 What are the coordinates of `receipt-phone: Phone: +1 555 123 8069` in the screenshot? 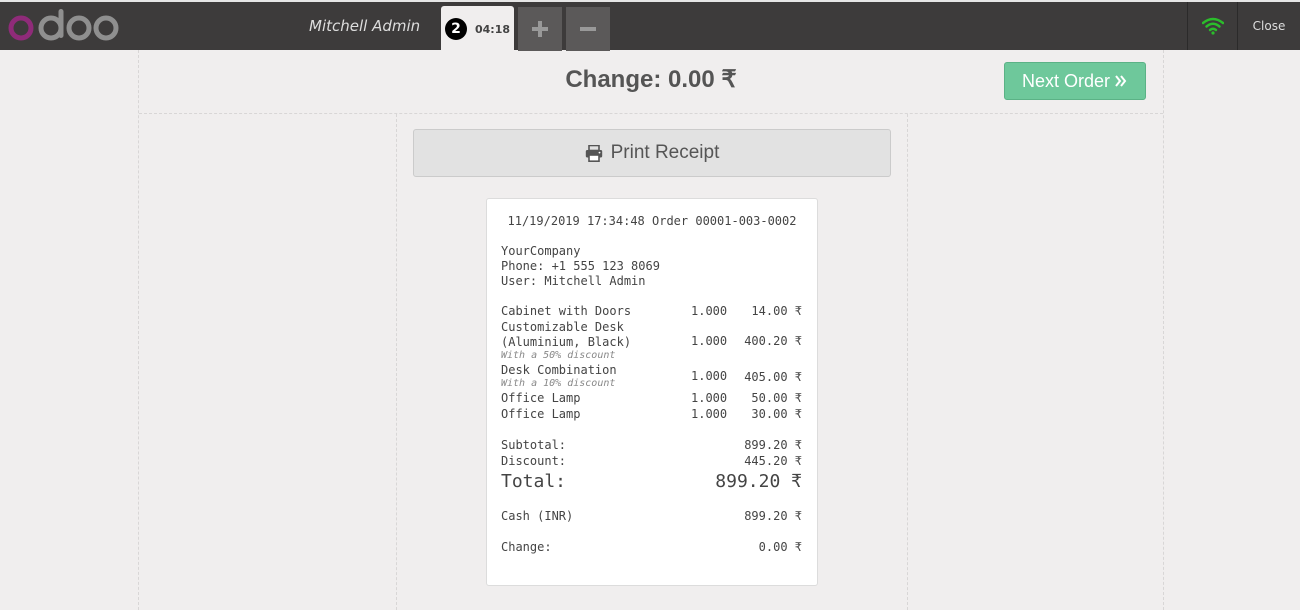 It's located at (580, 266).